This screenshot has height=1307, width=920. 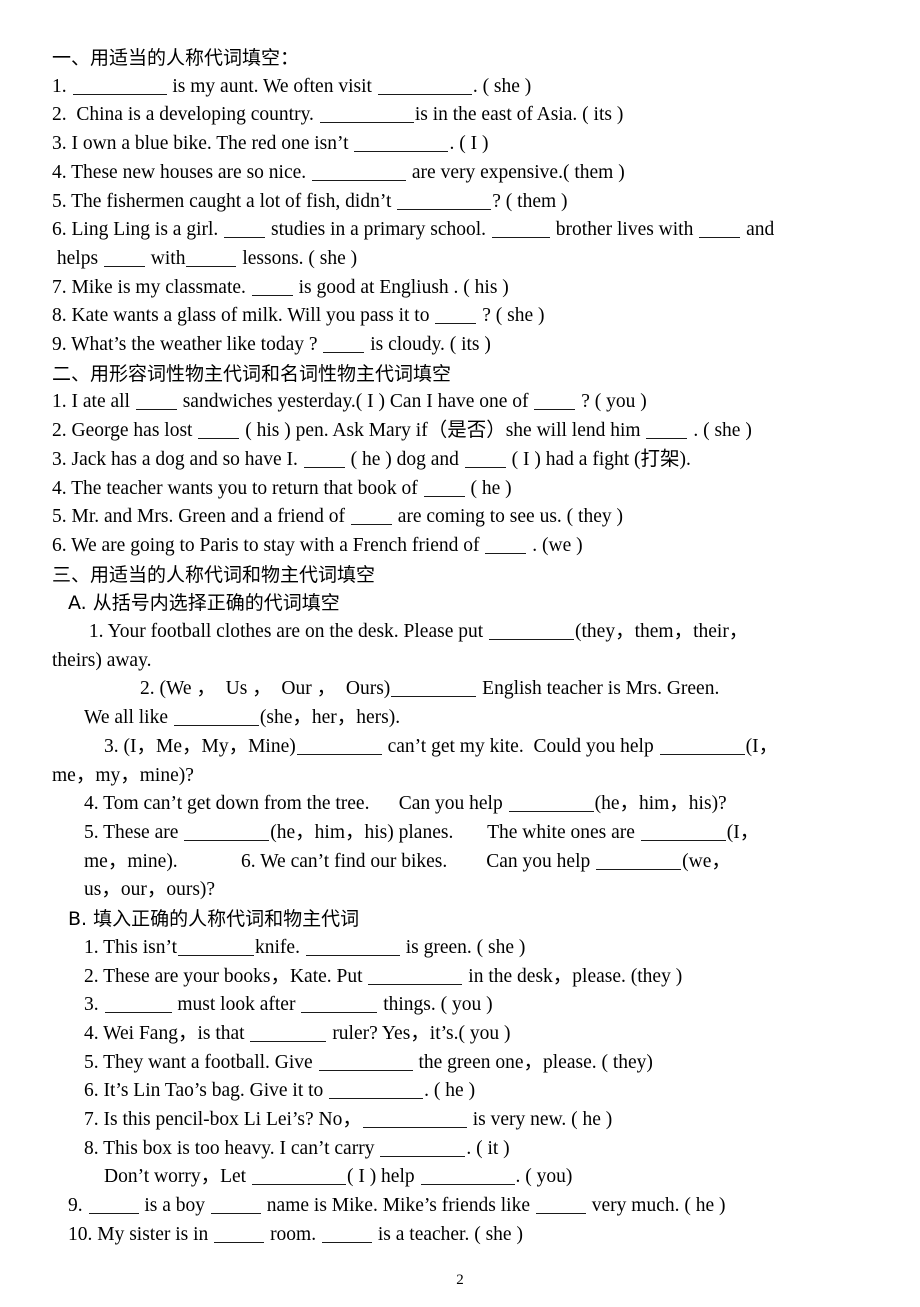 What do you see at coordinates (460, 1280) in the screenshot?
I see `page-number: 2` at bounding box center [460, 1280].